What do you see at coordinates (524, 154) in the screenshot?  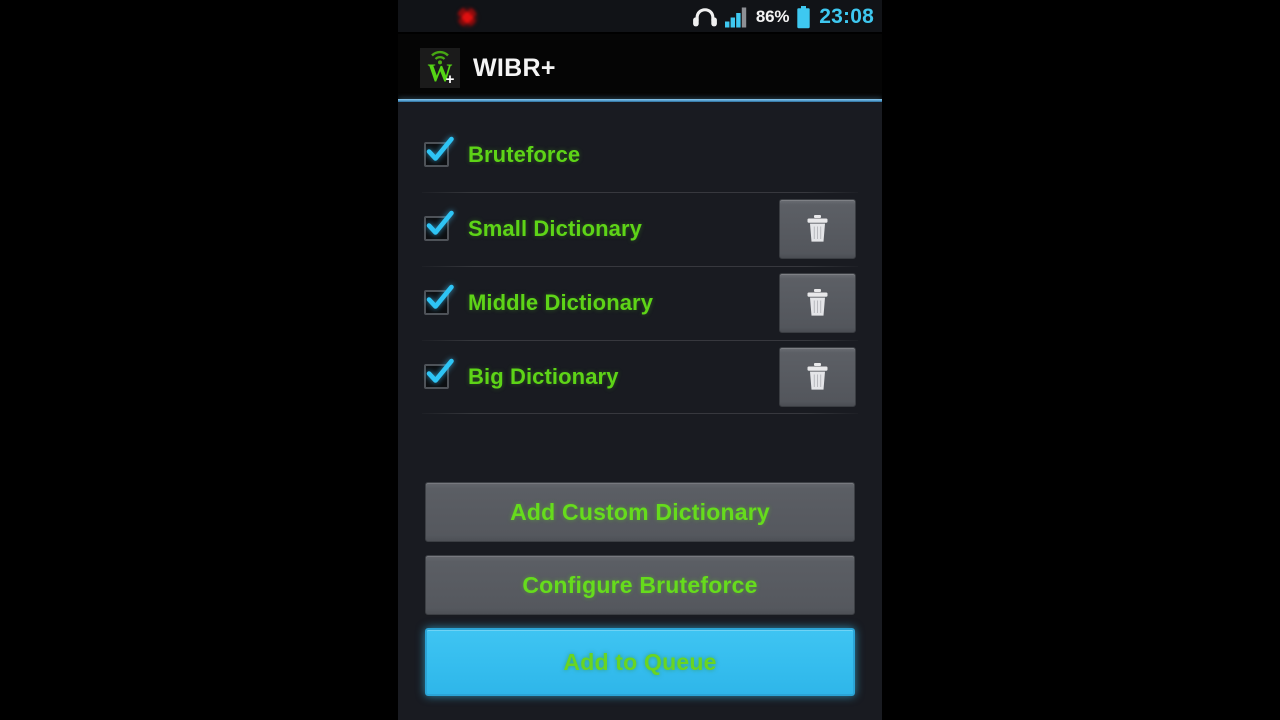 I see `list-item-label: Bruteforce` at bounding box center [524, 154].